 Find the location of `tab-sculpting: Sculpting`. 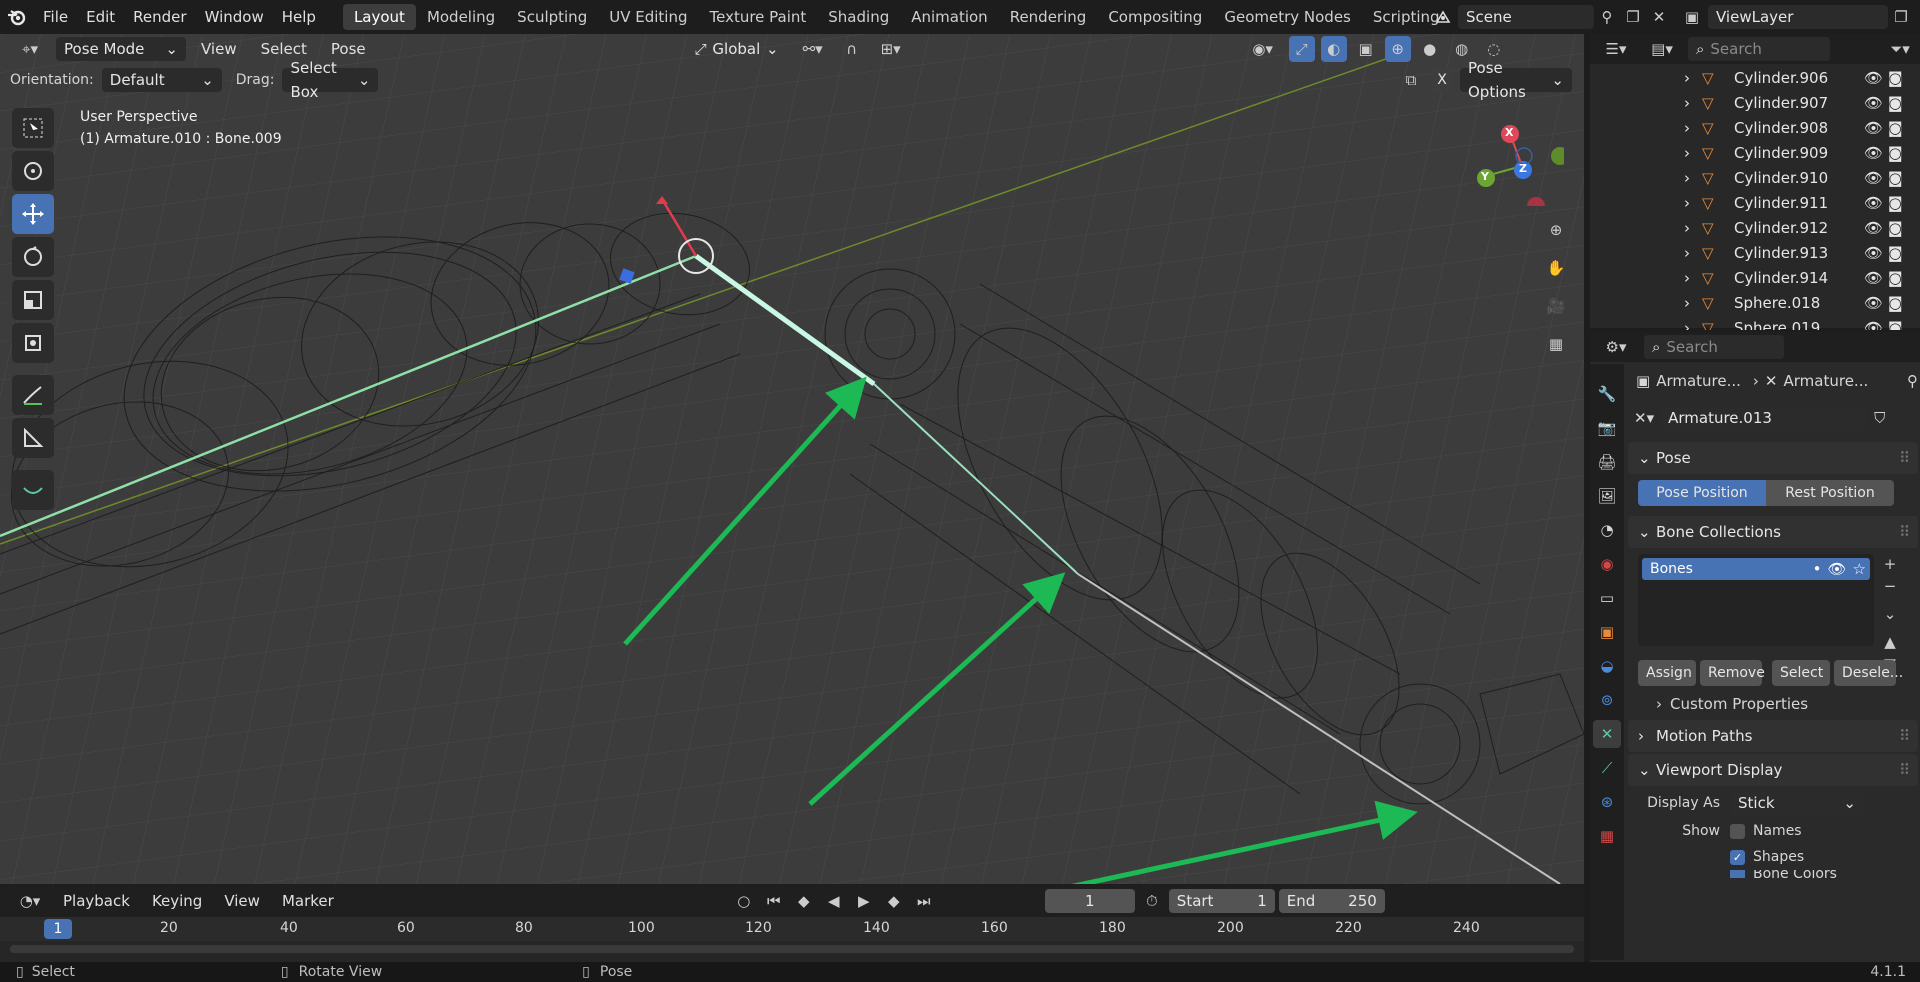

tab-sculpting: Sculpting is located at coordinates (552, 17).